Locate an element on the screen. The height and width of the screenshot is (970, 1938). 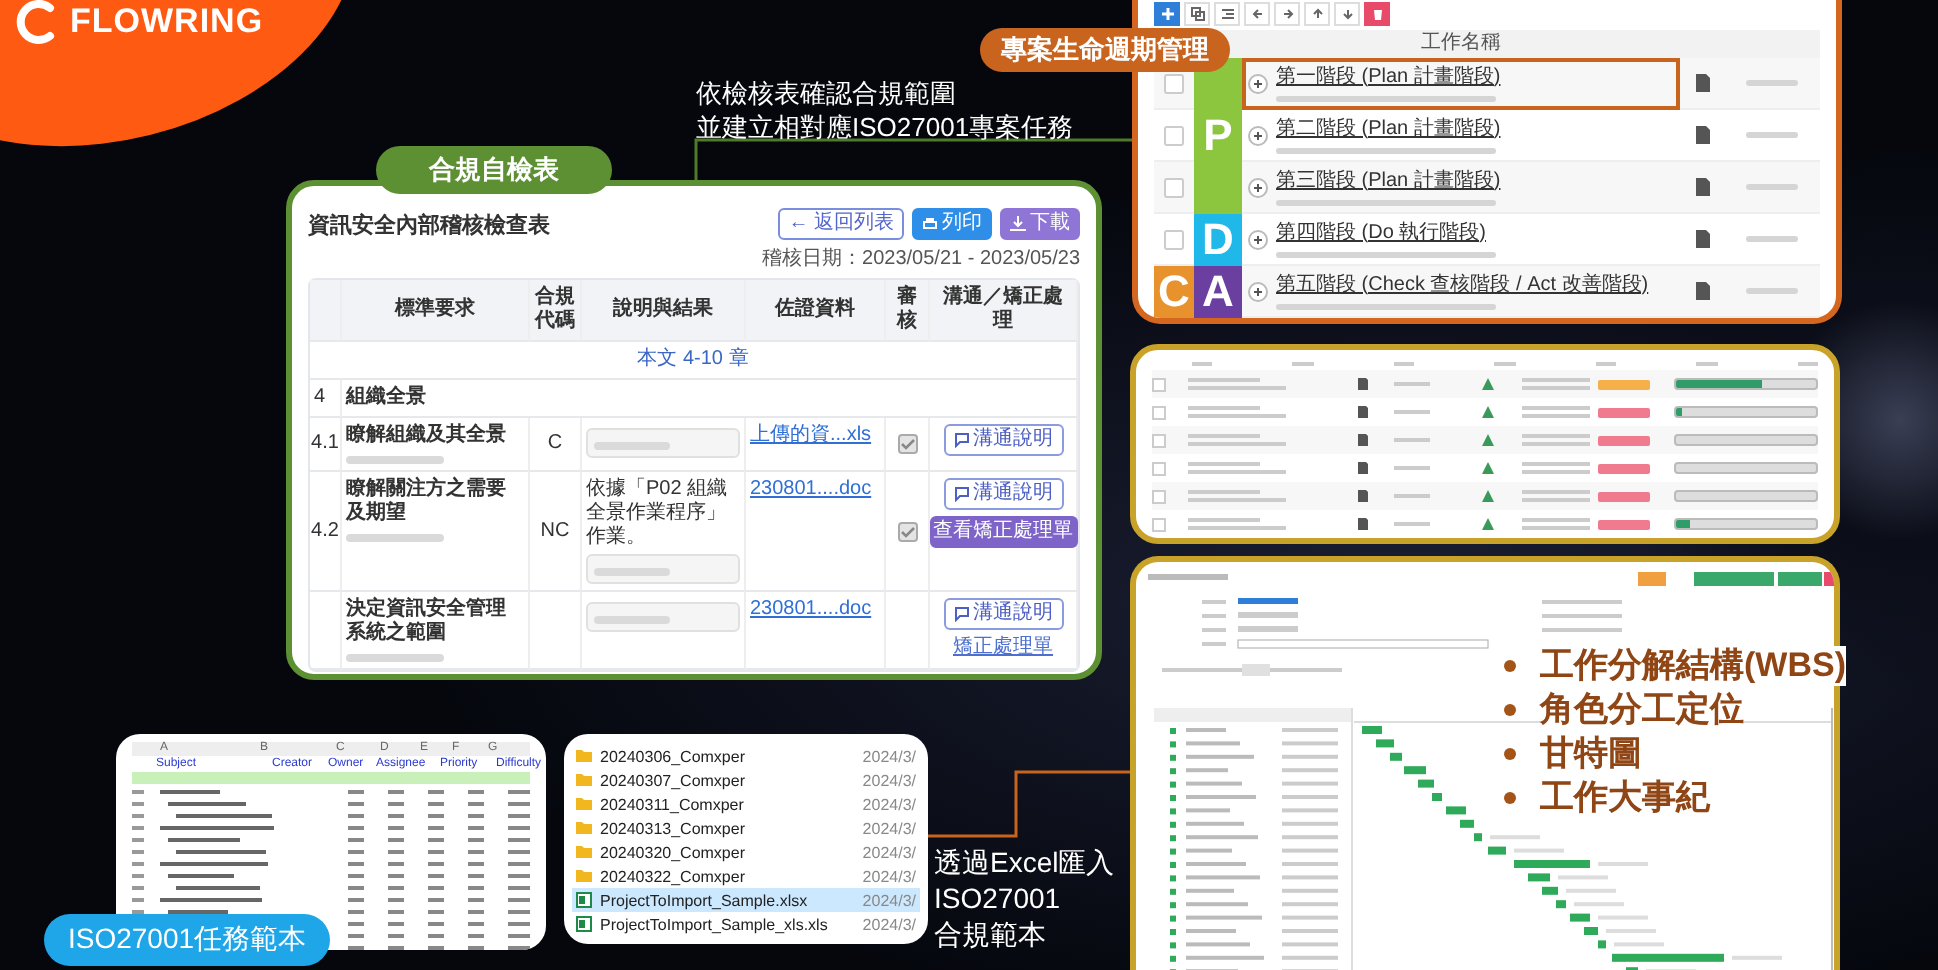
move-down-button is located at coordinates (1347, 14).